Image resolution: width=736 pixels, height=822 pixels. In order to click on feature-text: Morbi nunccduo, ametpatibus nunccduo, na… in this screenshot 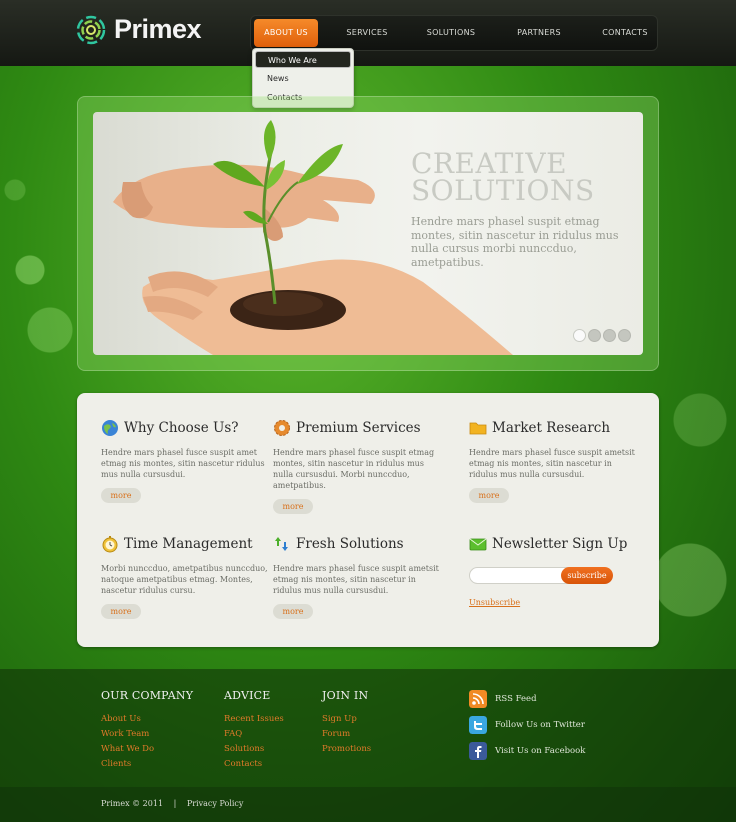, I will do `click(184, 579)`.